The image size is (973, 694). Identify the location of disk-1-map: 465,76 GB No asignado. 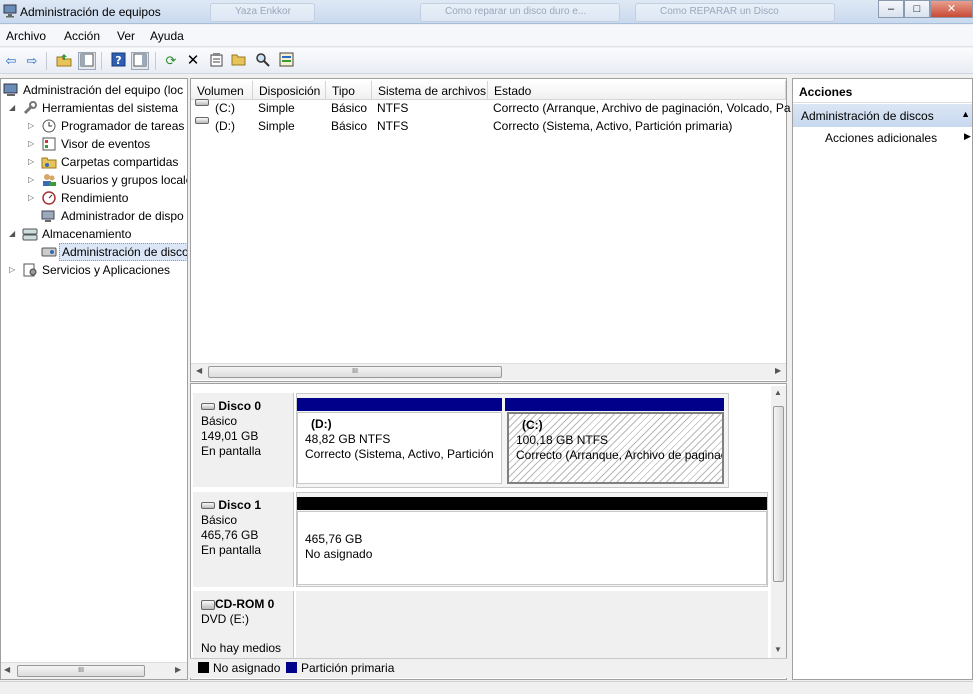
(532, 539).